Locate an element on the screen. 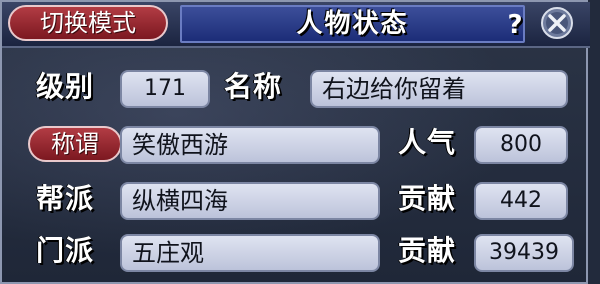 This screenshot has height=284, width=600. sect-contribution-value: 39439 is located at coordinates (524, 253).